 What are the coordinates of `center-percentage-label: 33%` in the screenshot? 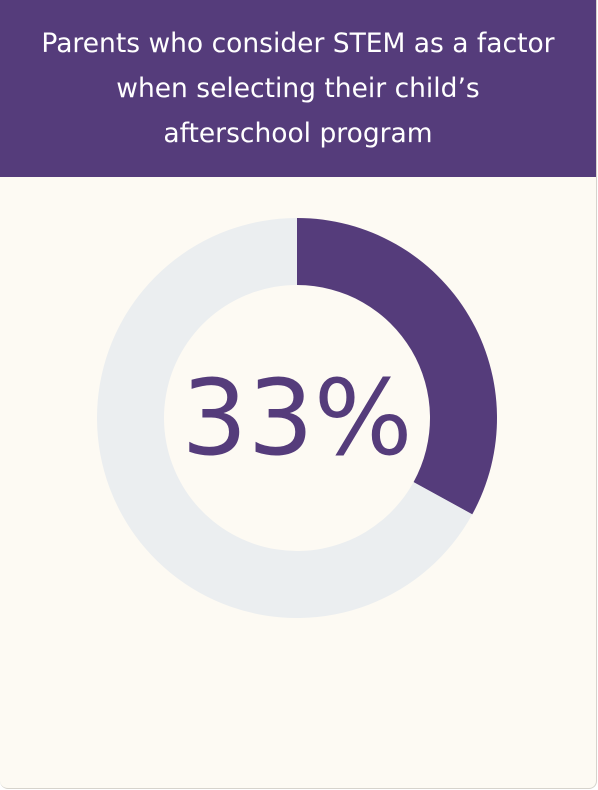 It's located at (296, 418).